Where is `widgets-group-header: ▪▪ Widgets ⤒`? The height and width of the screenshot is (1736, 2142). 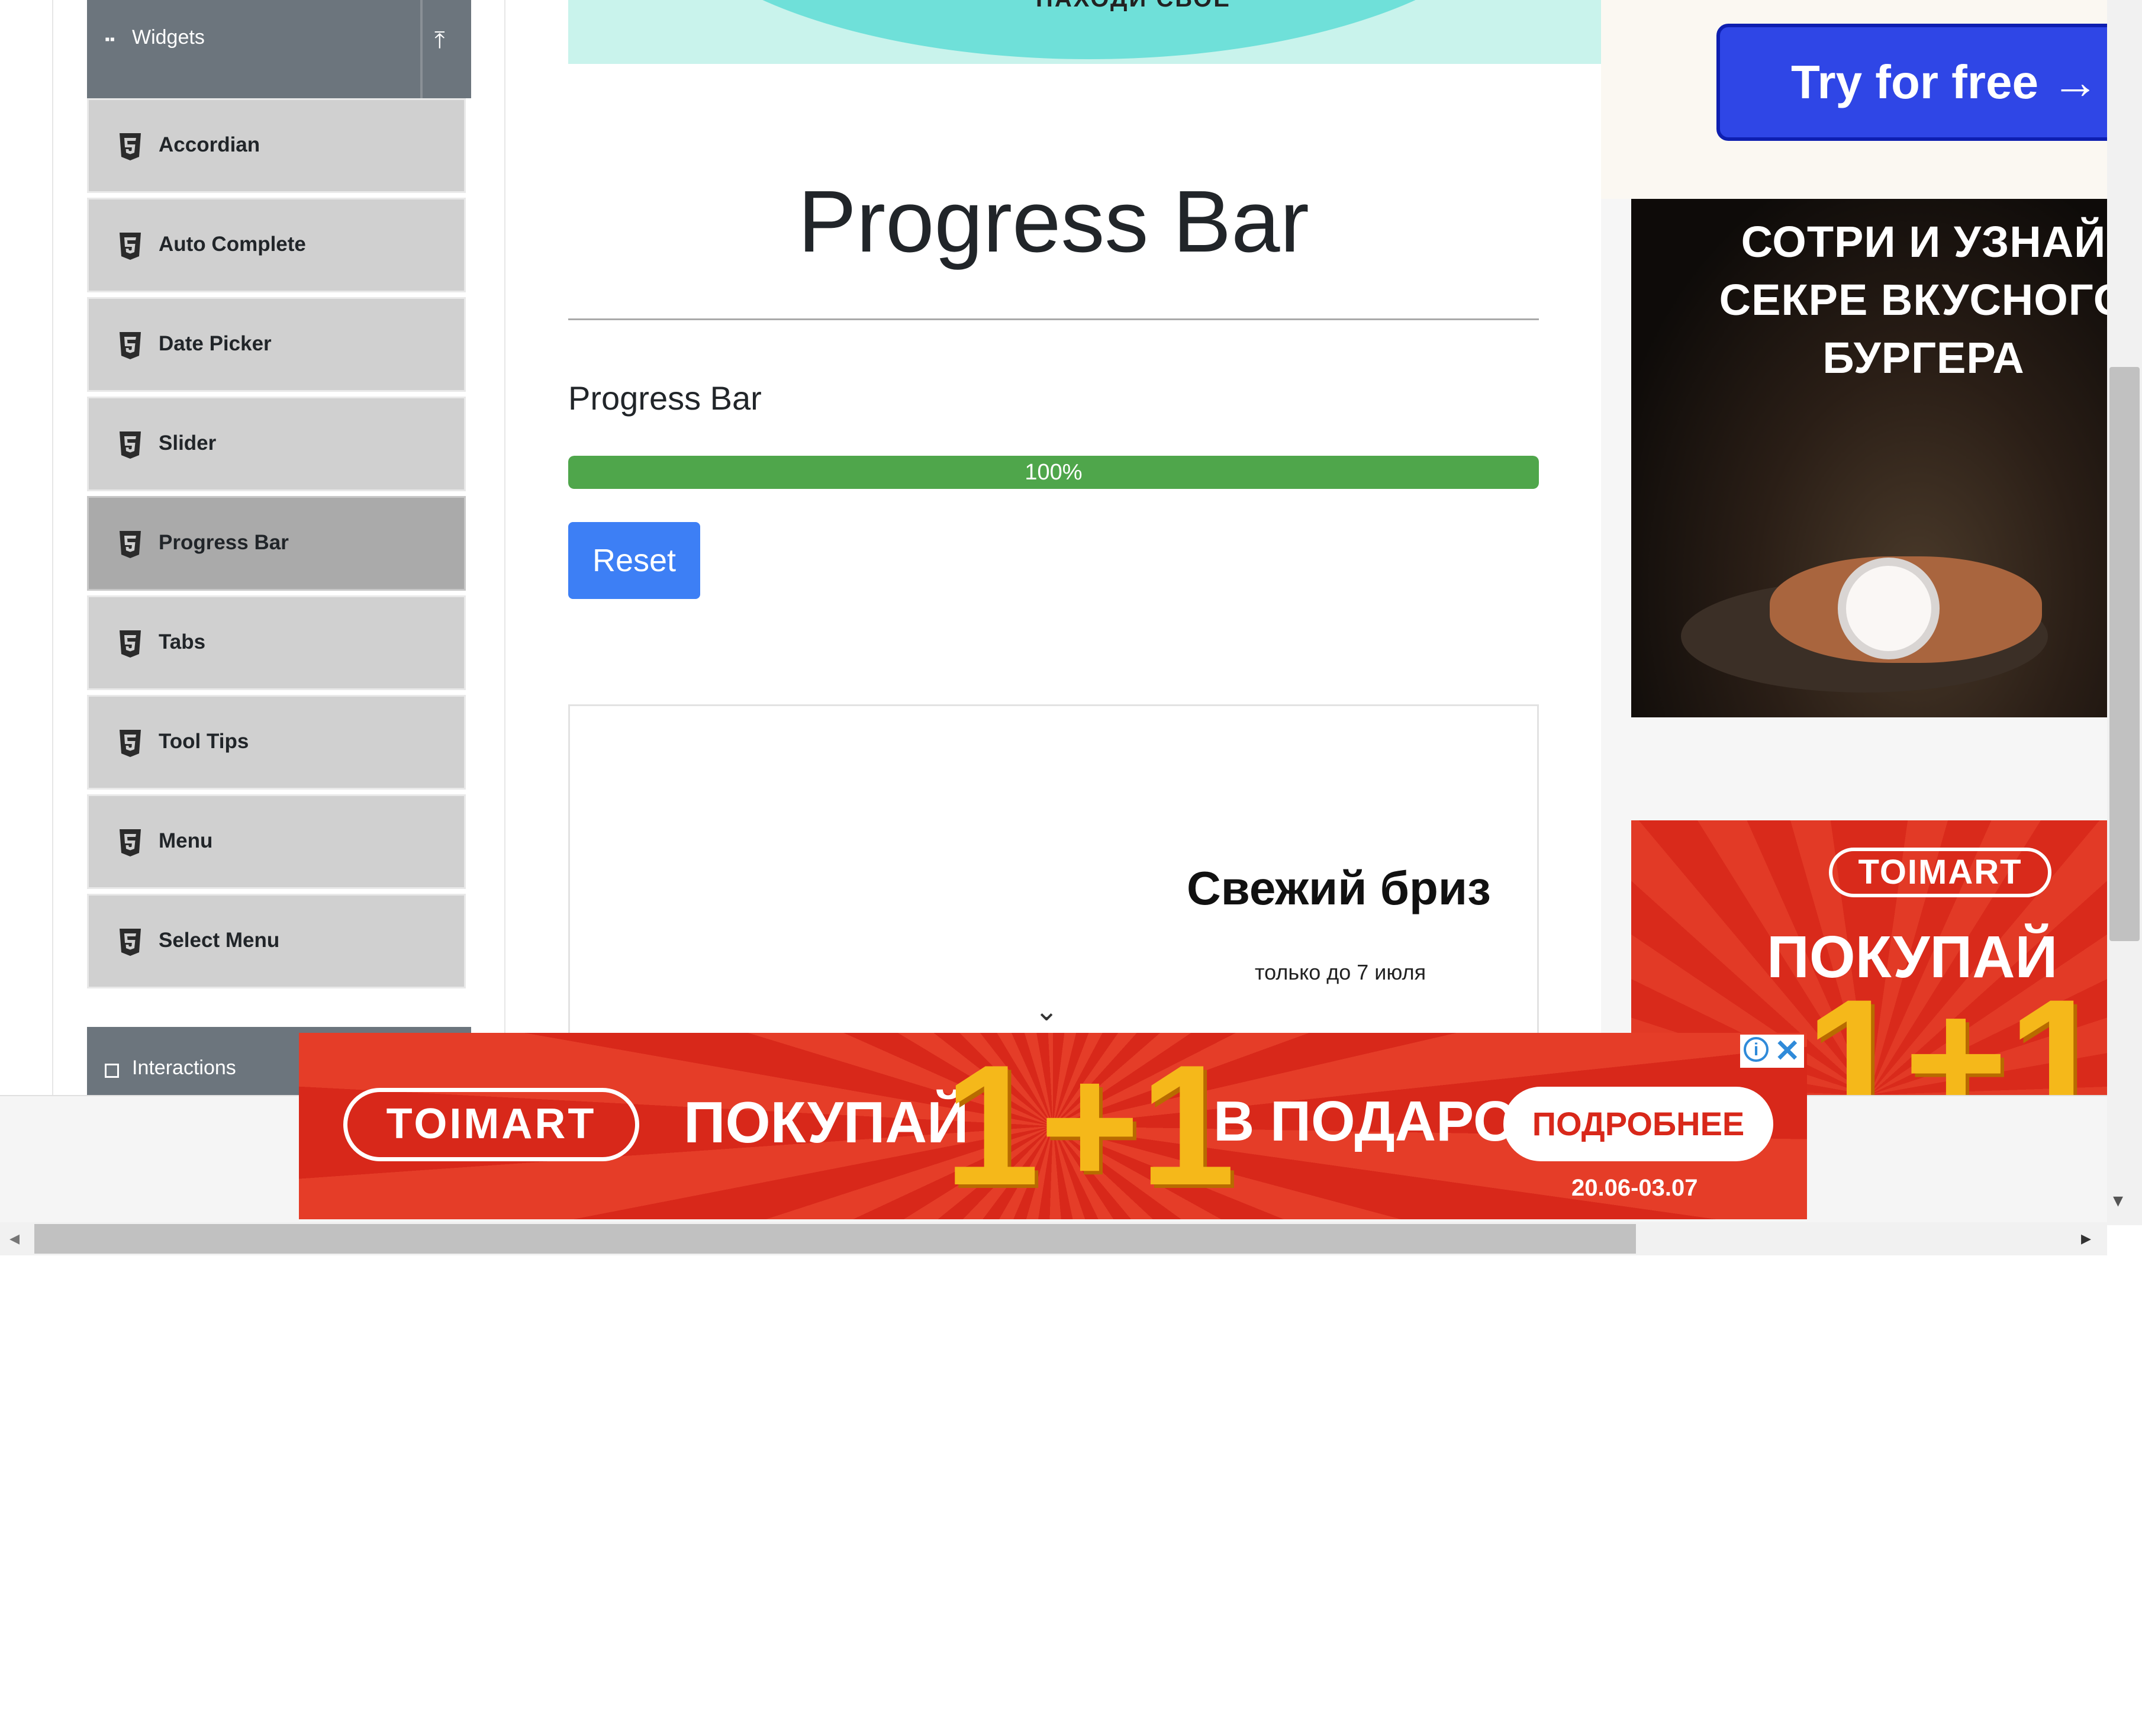
widgets-group-header: ▪▪ Widgets ⤒ is located at coordinates (279, 49).